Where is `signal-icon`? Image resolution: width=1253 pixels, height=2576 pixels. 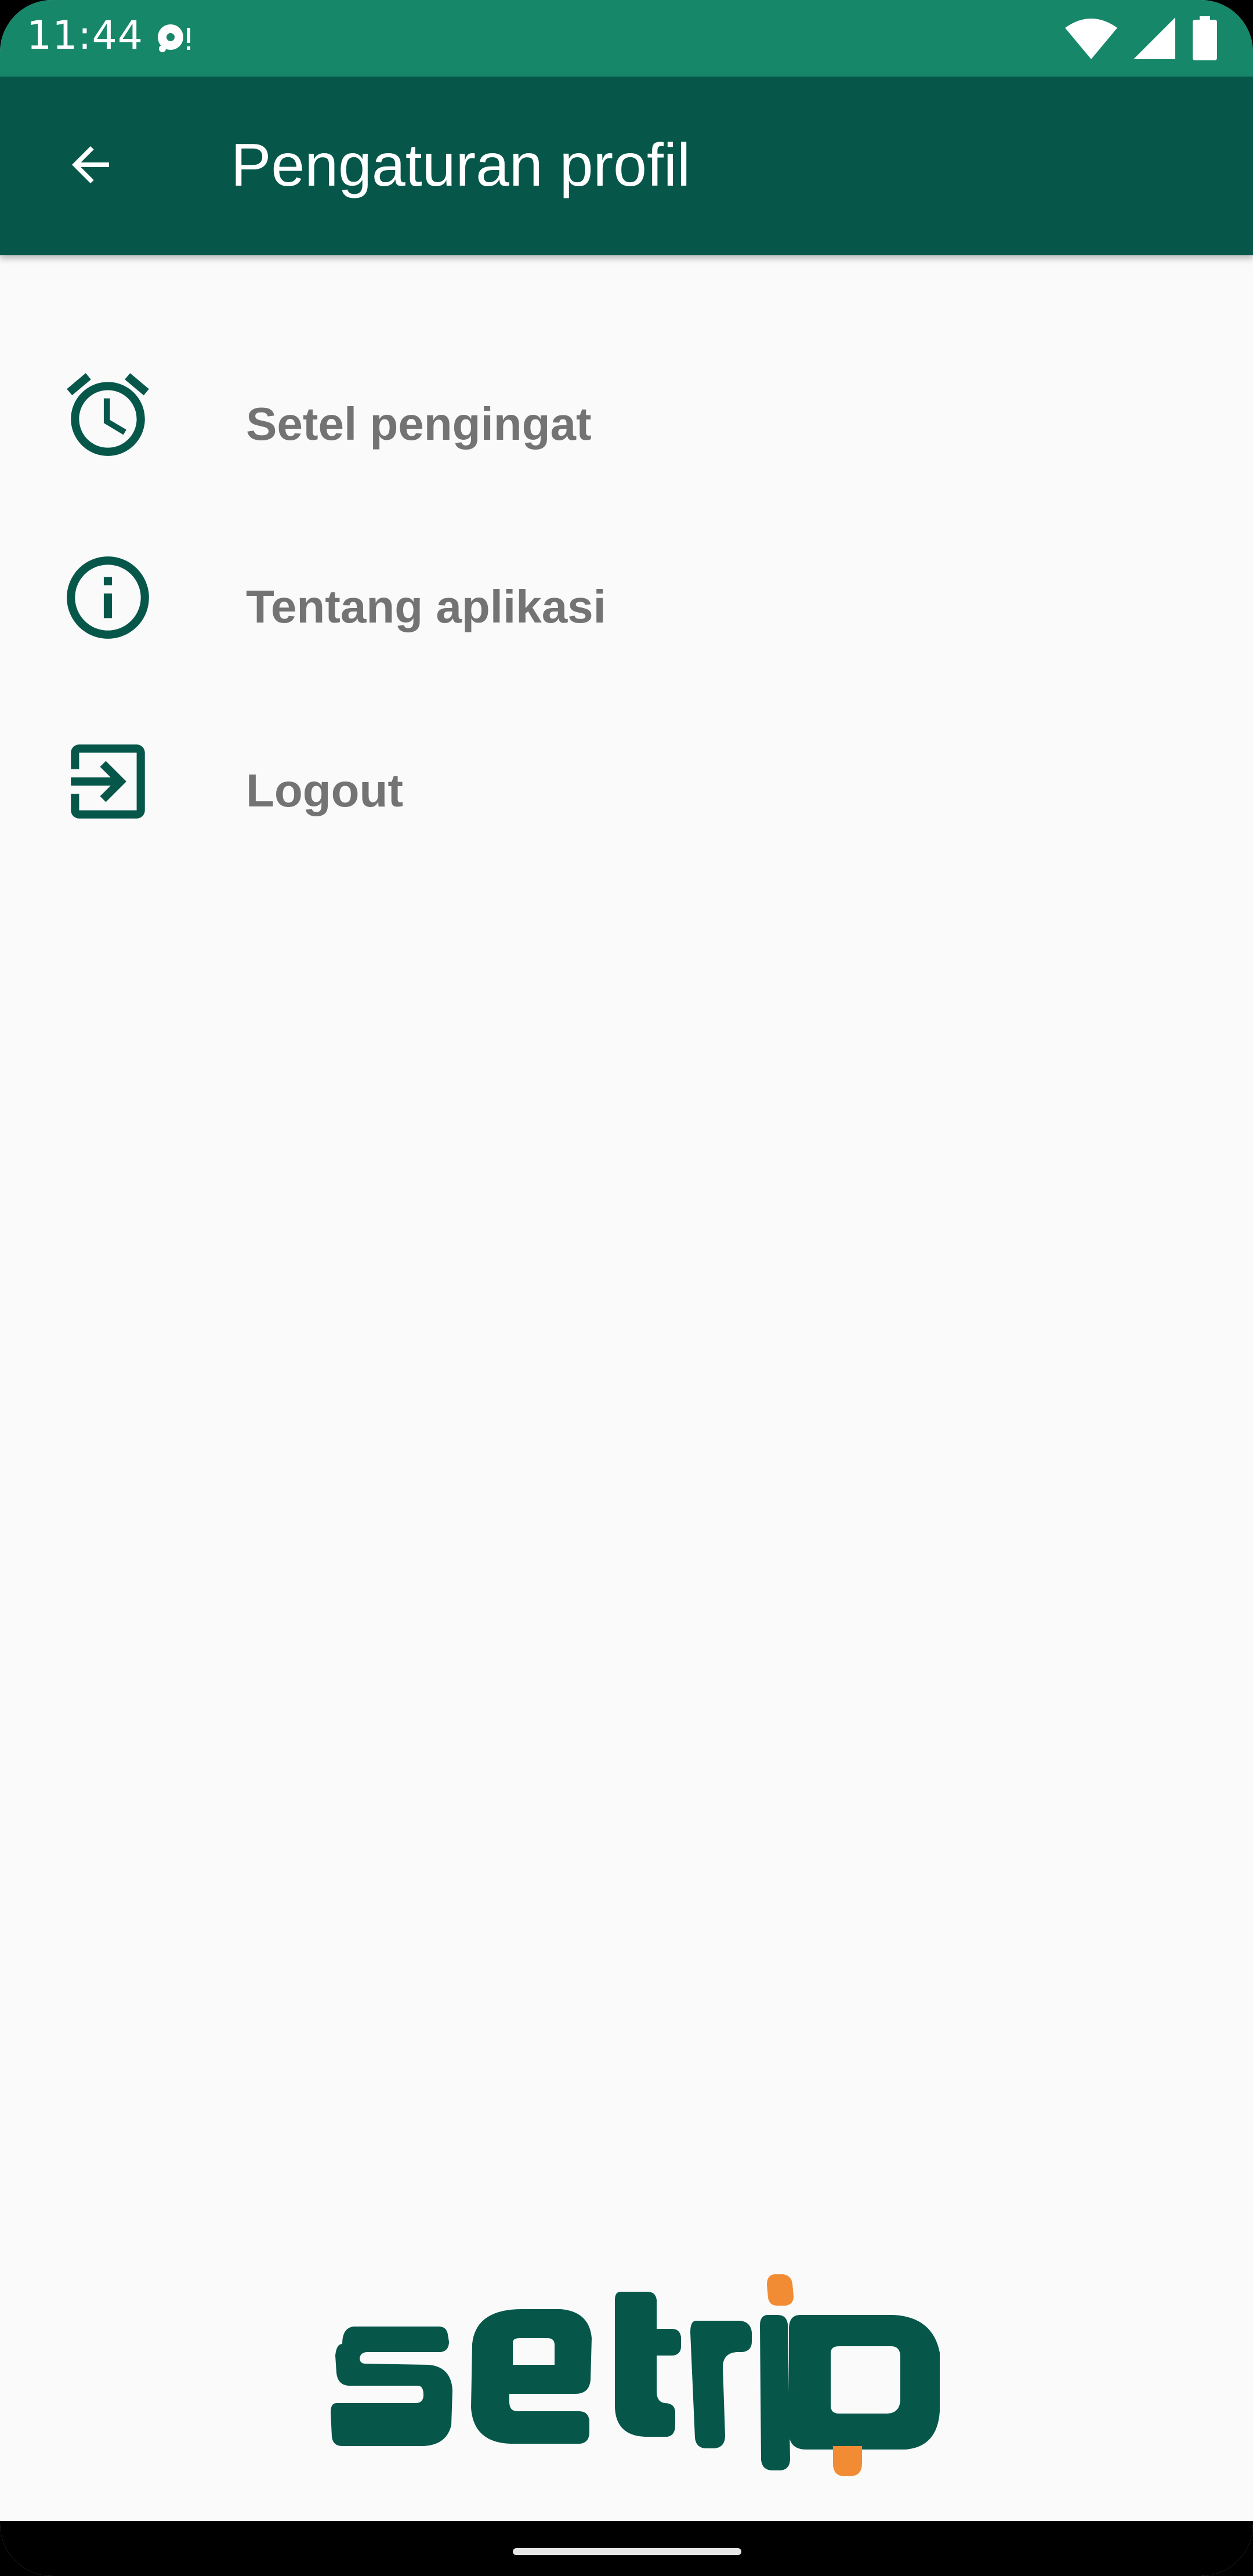
signal-icon is located at coordinates (1154, 39).